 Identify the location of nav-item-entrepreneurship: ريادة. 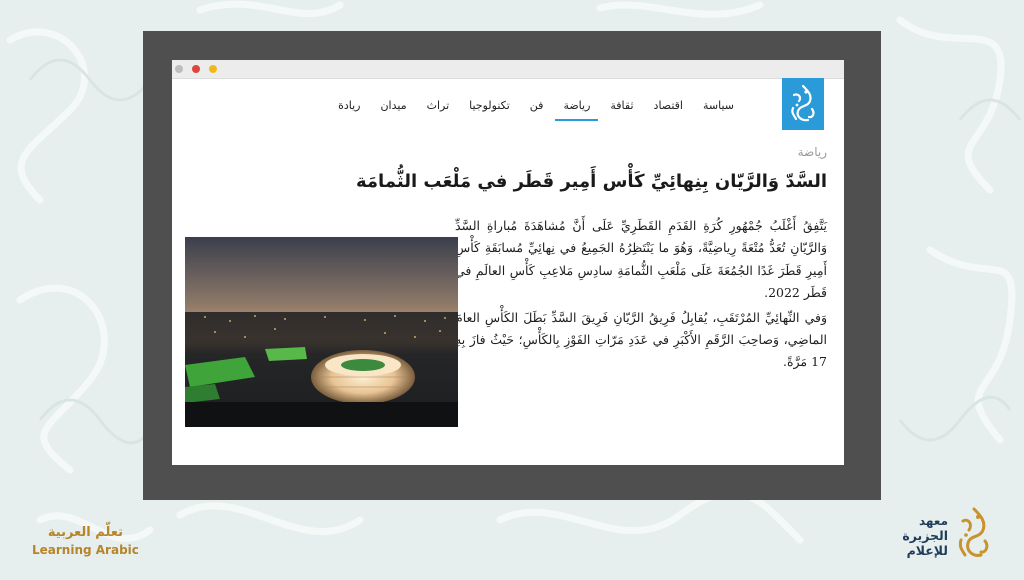
(349, 105).